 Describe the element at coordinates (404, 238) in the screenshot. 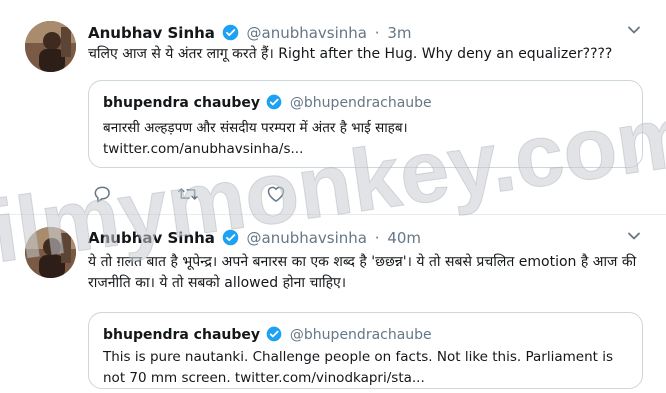

I see `timestamp: 40m` at that location.